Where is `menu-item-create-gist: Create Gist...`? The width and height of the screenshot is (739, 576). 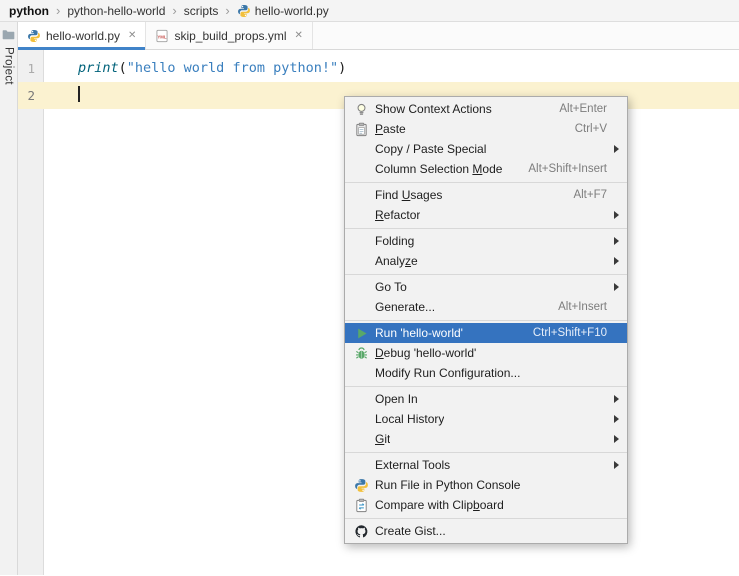
menu-item-create-gist: Create Gist... is located at coordinates (486, 531).